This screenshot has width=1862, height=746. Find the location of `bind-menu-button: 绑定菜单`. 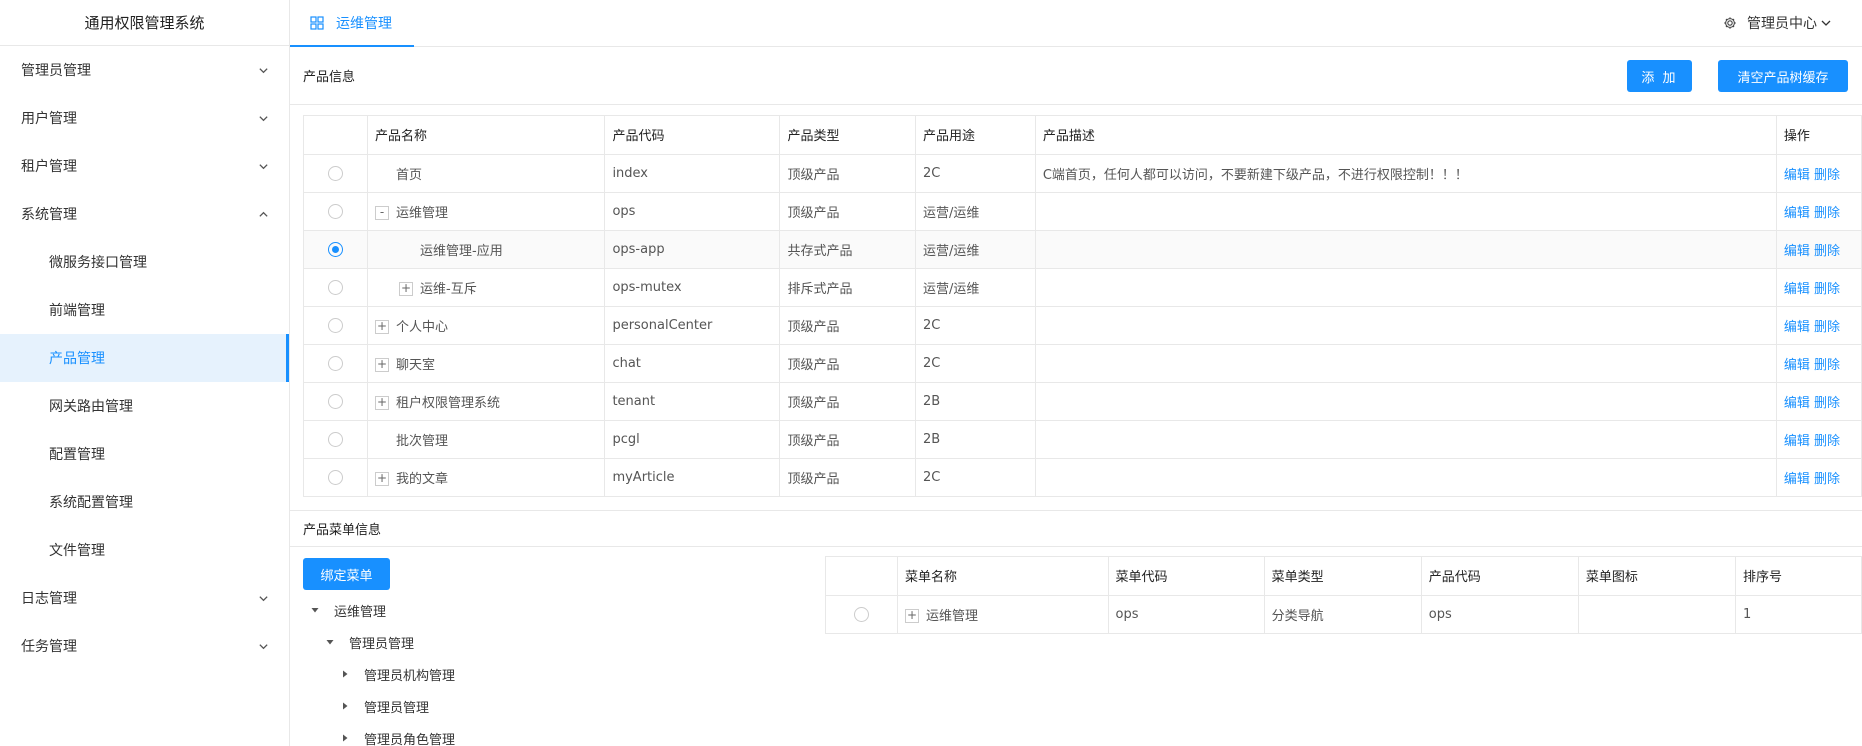

bind-menu-button: 绑定菜单 is located at coordinates (346, 574).